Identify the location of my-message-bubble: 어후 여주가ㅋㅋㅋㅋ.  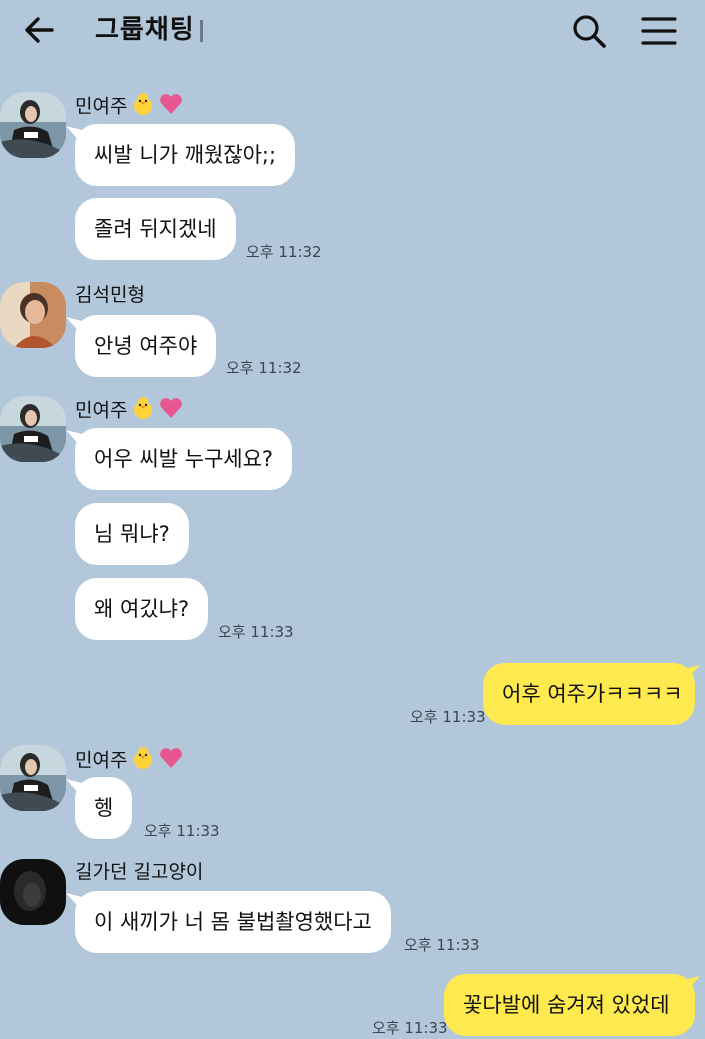
(589, 694).